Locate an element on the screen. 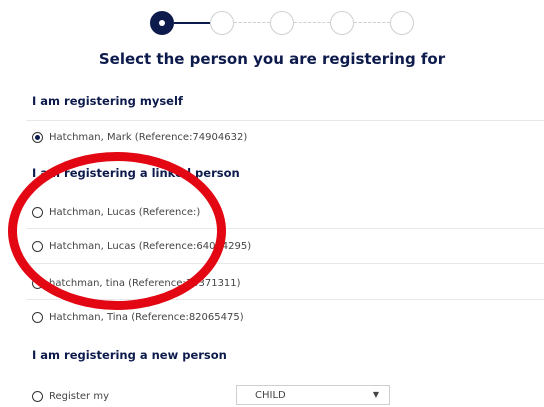 The image size is (544, 407). radio-selected-icon is located at coordinates (37, 137).